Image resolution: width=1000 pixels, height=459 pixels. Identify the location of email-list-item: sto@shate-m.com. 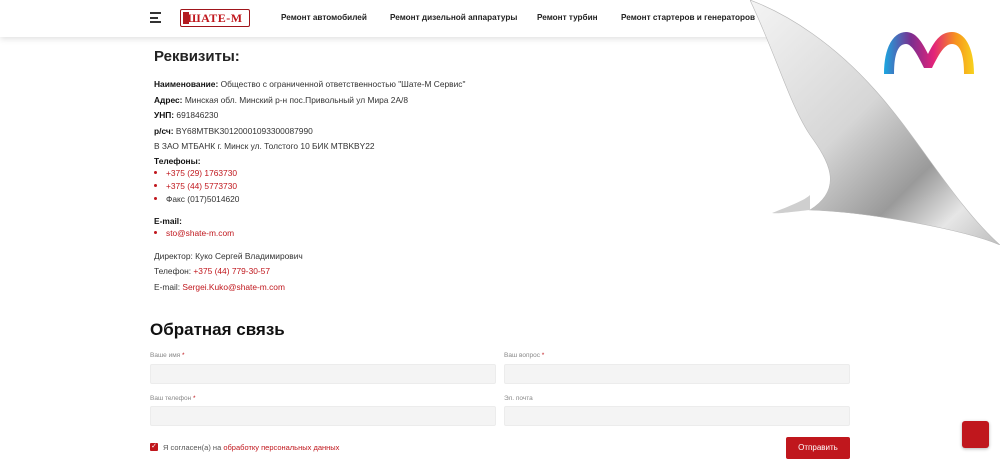
(194, 233).